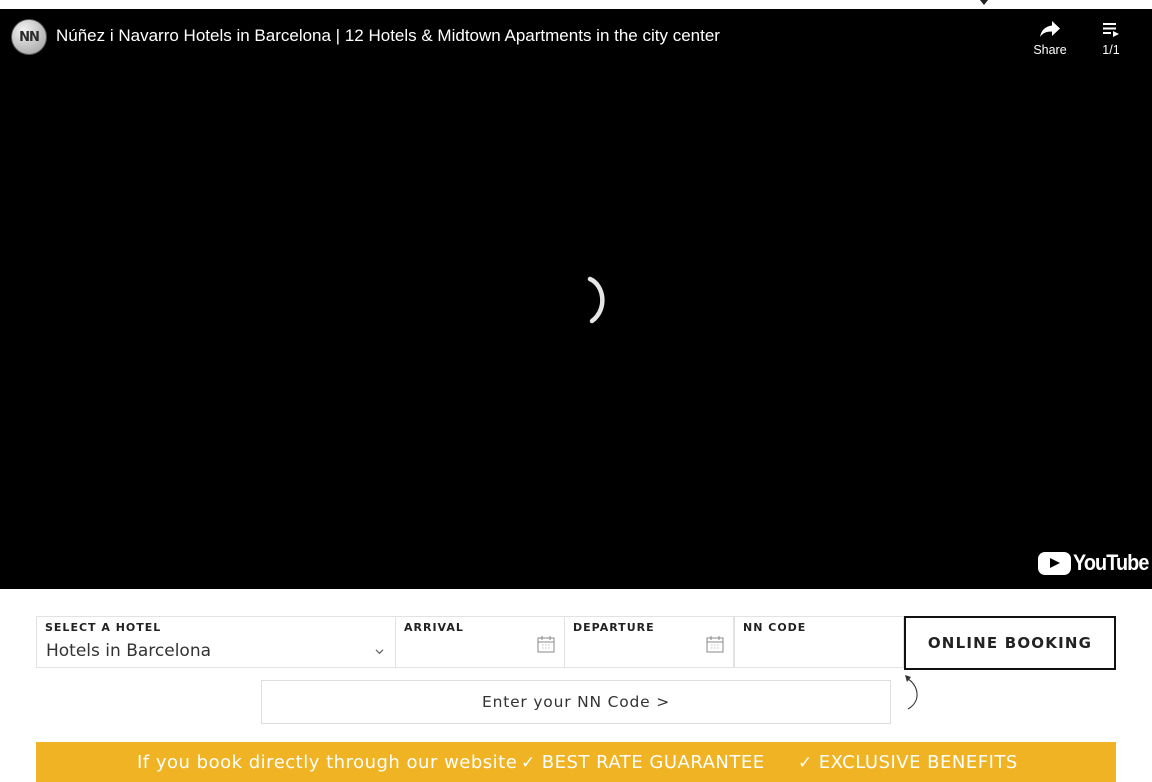  Describe the element at coordinates (614, 627) in the screenshot. I see `departure-label: DEPARTURE` at that location.